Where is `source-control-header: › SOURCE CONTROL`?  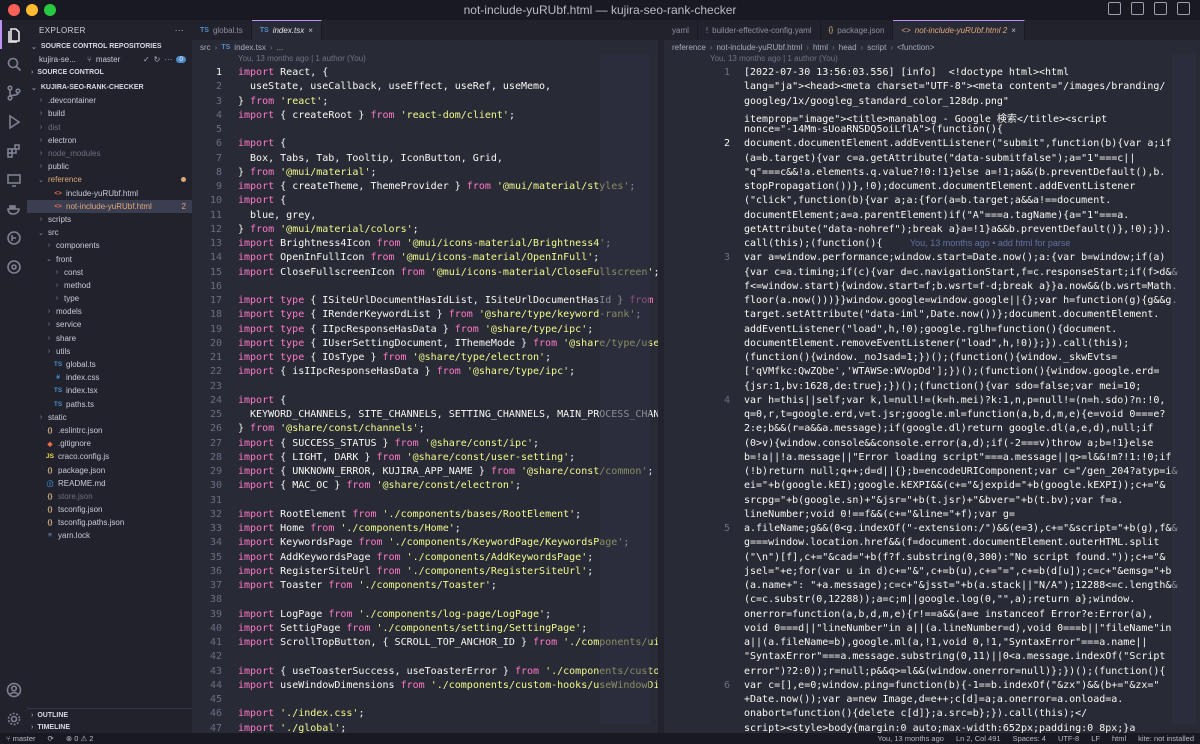
source-control-header: › SOURCE CONTROL is located at coordinates (109, 72).